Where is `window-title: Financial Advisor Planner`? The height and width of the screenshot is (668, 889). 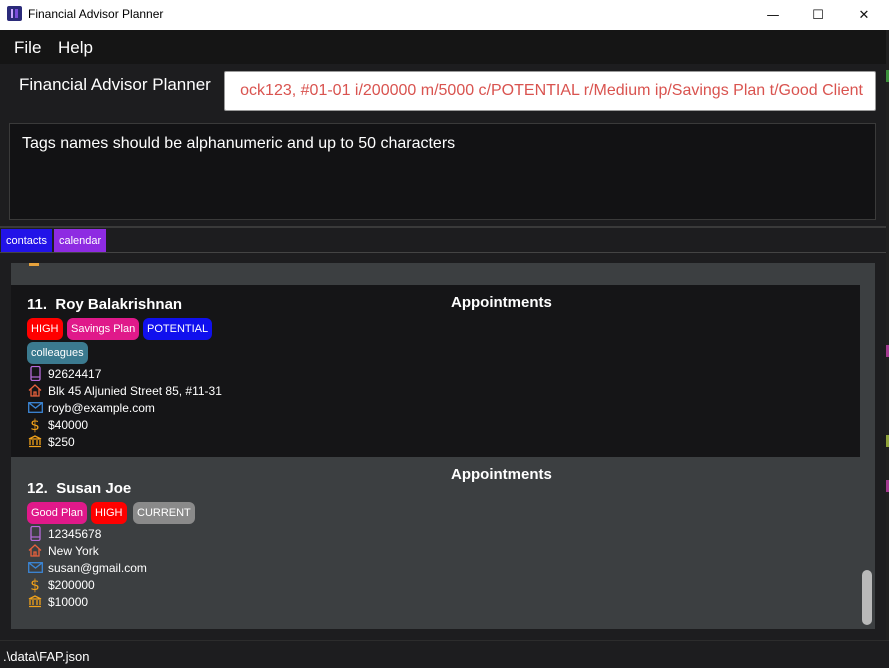
window-title: Financial Advisor Planner is located at coordinates (96, 14).